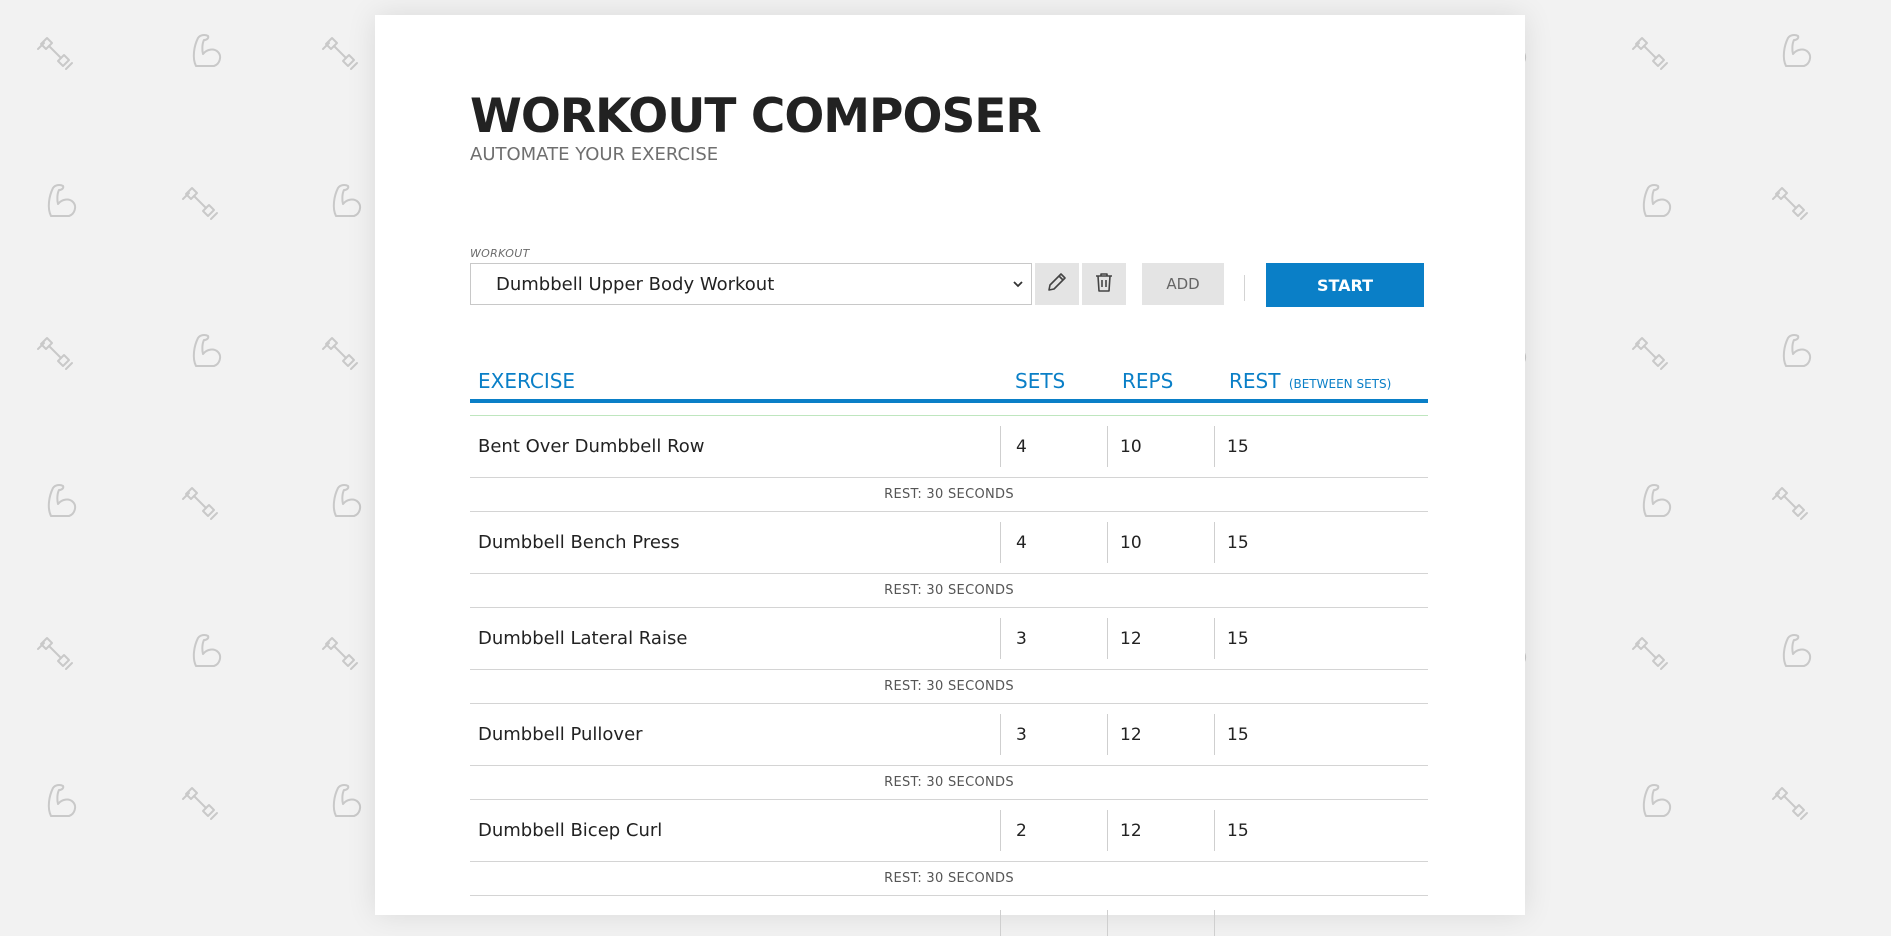 This screenshot has height=936, width=1891. Describe the element at coordinates (1148, 381) in the screenshot. I see `column-header-reps: REPS` at that location.